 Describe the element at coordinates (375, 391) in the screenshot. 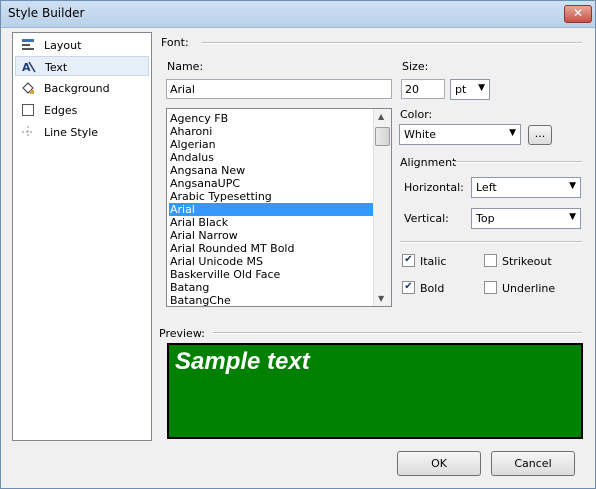

I see `preview-pane: Sample text` at that location.